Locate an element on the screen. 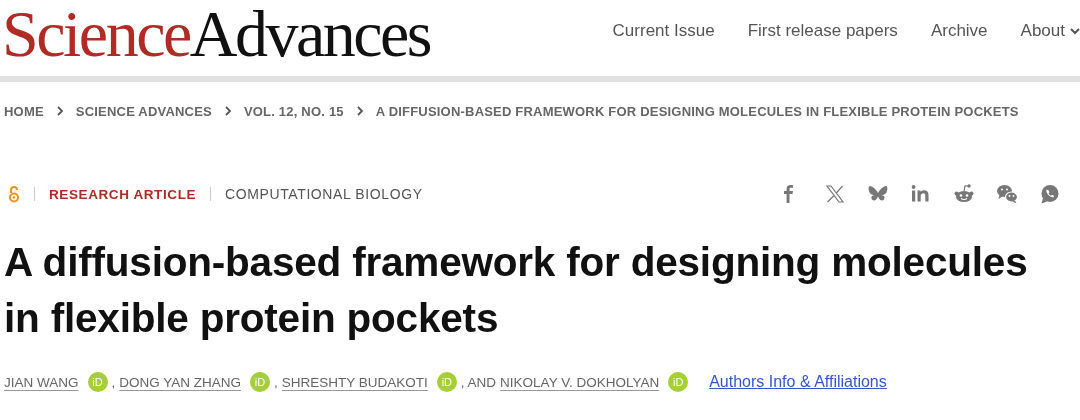  breadcrumb-link: HOME is located at coordinates (24, 111).